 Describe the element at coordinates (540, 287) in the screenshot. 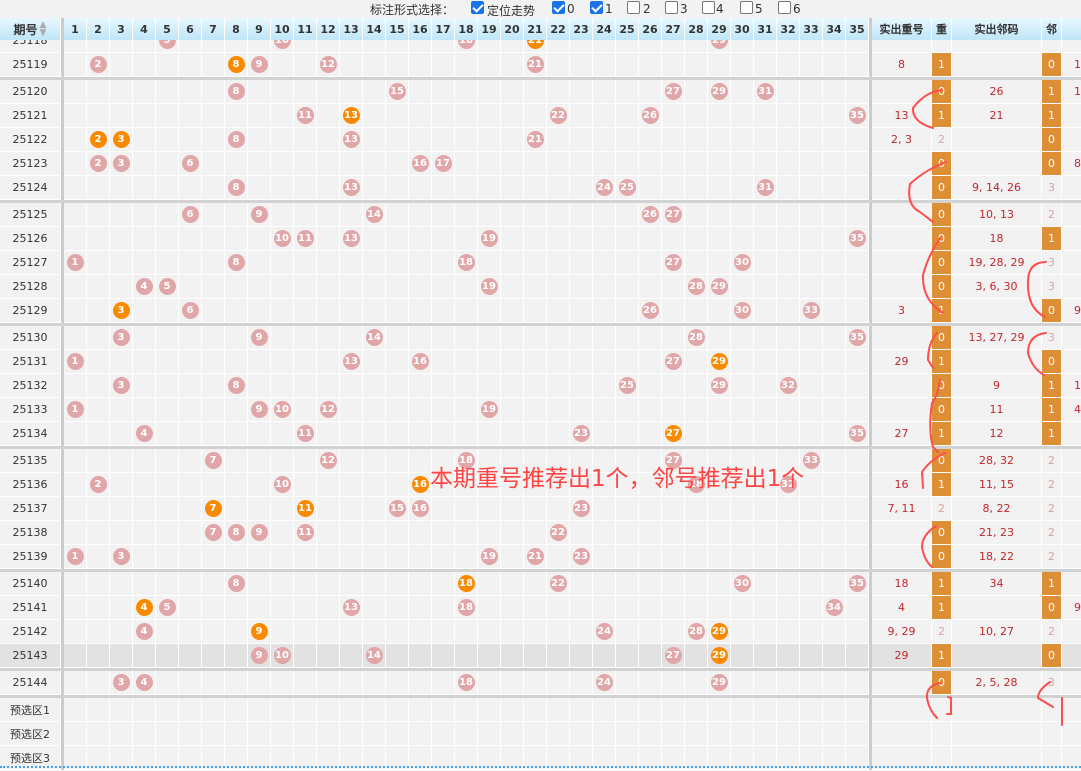

I see `table-row: 25128 4 5 19 28 29 0 3, 6, 30 3` at that location.